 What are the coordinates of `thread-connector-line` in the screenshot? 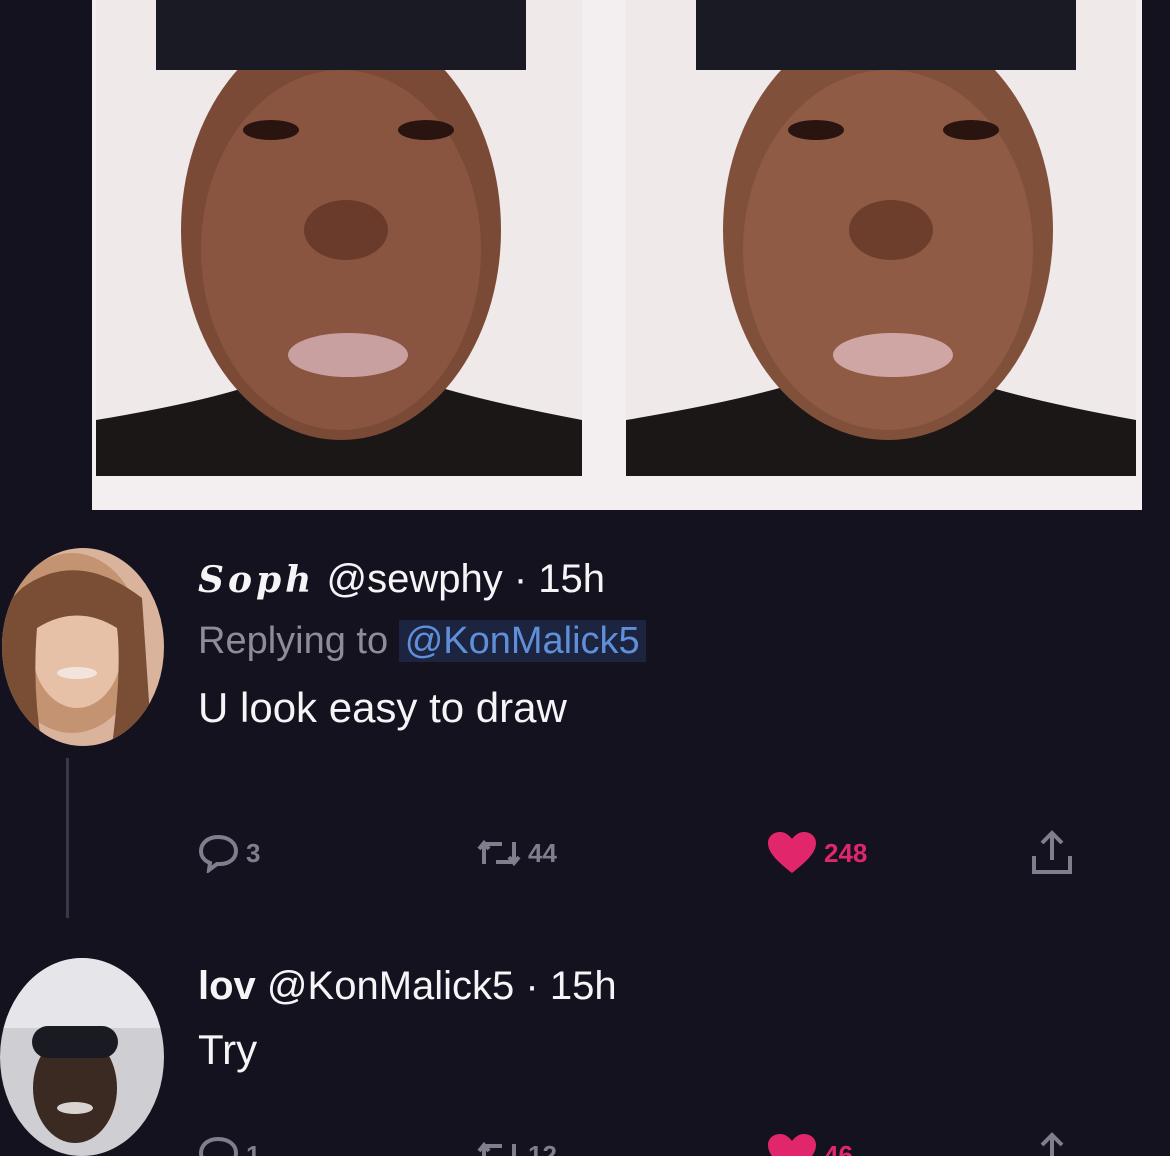 It's located at (67, 838).